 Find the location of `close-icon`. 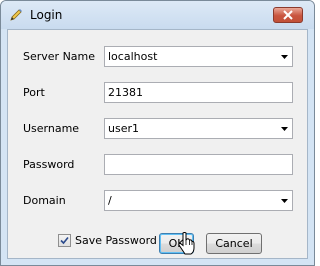

close-icon is located at coordinates (288, 15).